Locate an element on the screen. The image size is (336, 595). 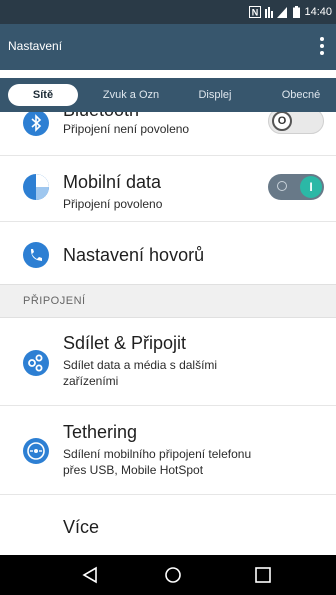
status-bar: N 14:40 is located at coordinates (168, 12).